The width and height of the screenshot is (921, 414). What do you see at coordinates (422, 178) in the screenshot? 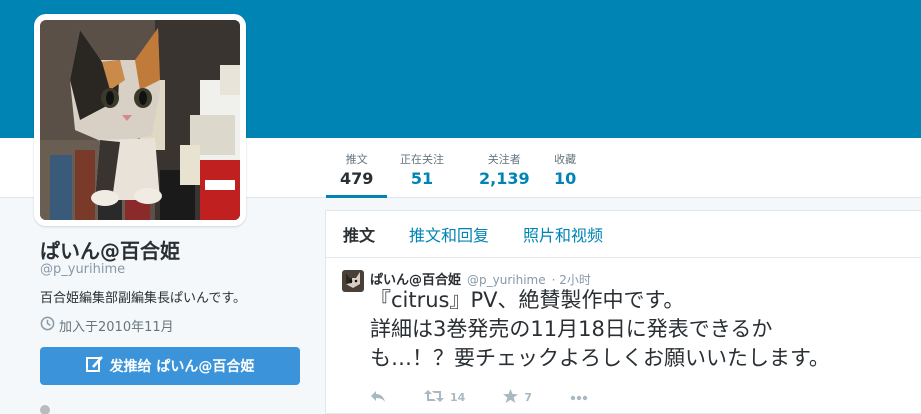
I see `stat-value: 51` at bounding box center [422, 178].